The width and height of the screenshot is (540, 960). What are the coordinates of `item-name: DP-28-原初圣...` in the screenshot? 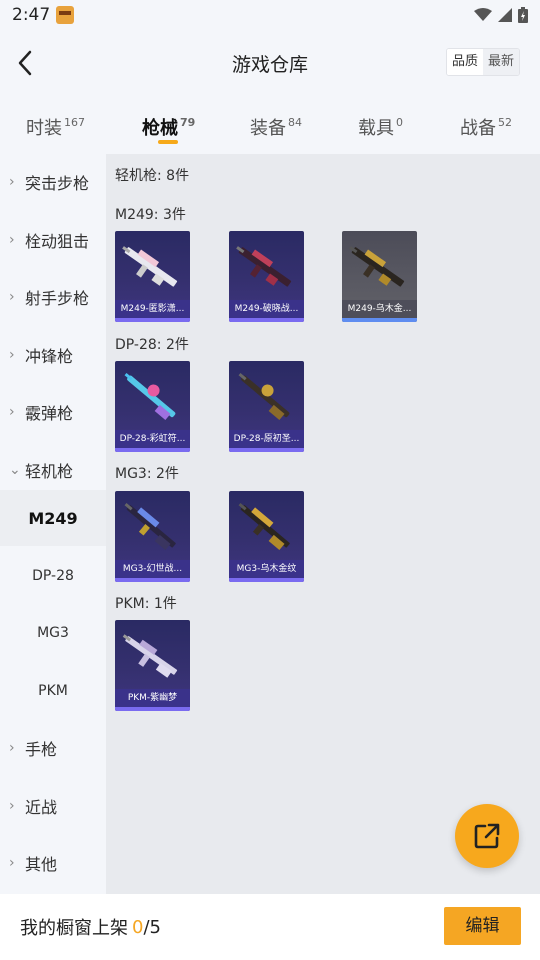 It's located at (266, 439).